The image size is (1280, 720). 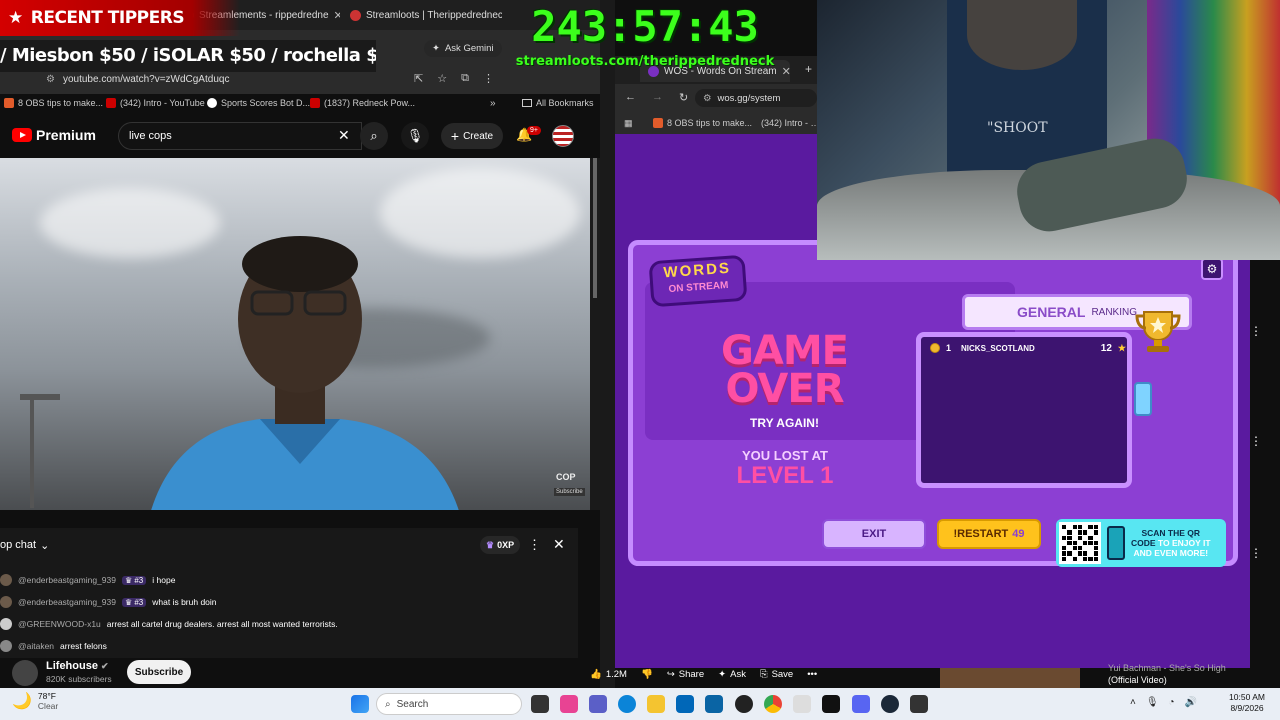 I want to click on wifi-icon: ◔, so click(x=1172, y=702).